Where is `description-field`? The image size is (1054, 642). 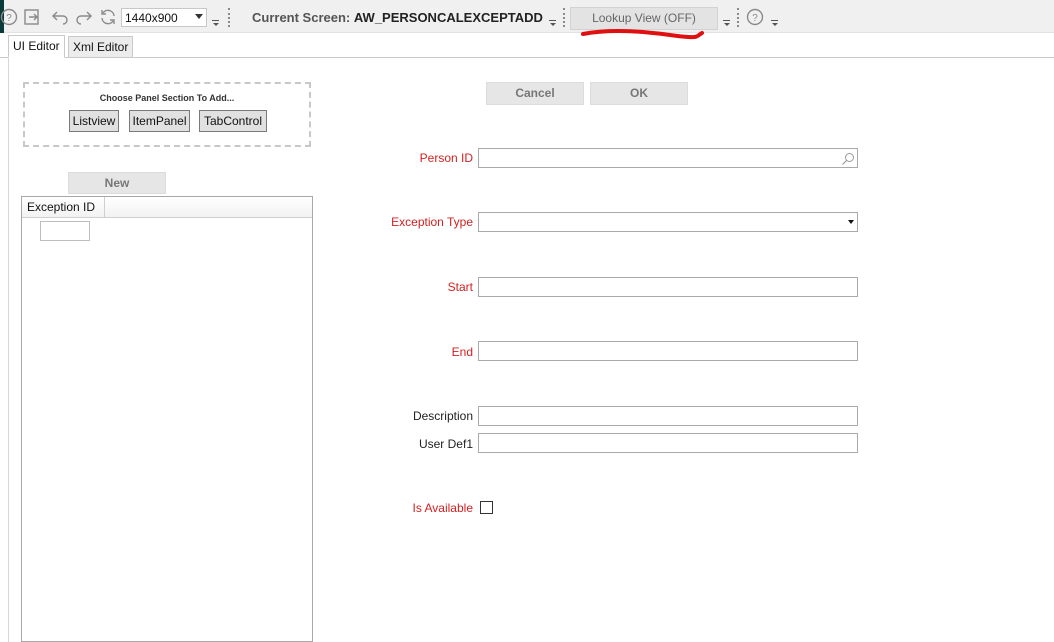 description-field is located at coordinates (668, 416).